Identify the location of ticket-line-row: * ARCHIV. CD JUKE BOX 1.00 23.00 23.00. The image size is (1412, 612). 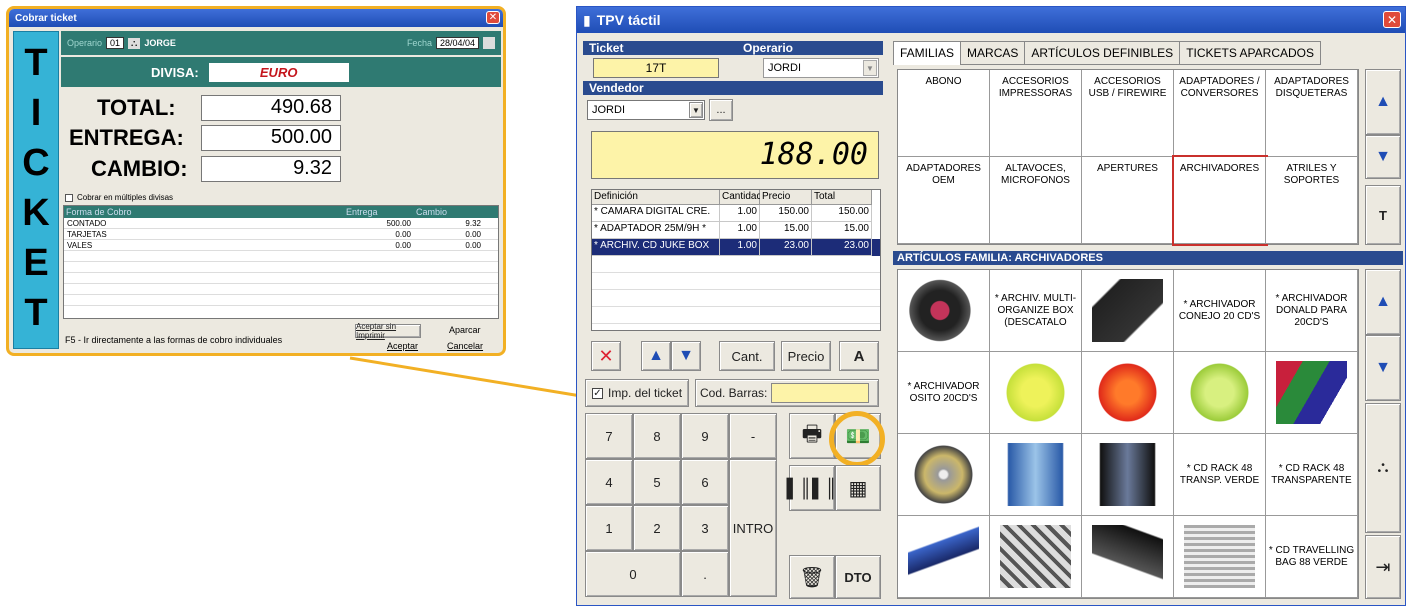
(736, 247).